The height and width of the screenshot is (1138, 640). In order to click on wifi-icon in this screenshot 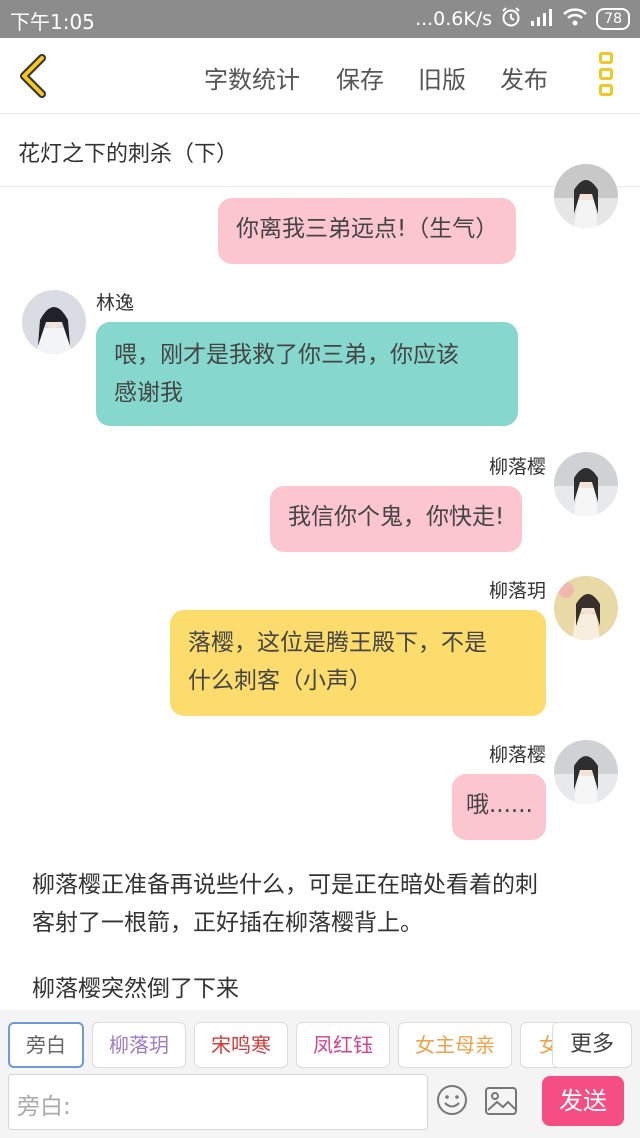, I will do `click(575, 19)`.